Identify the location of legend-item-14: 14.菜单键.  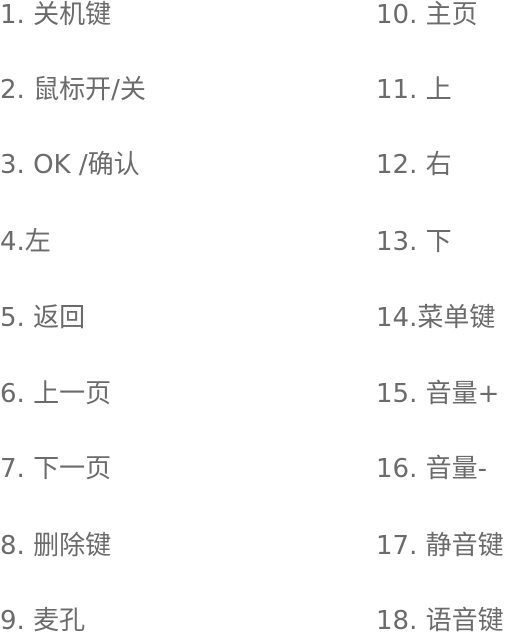
(436, 318).